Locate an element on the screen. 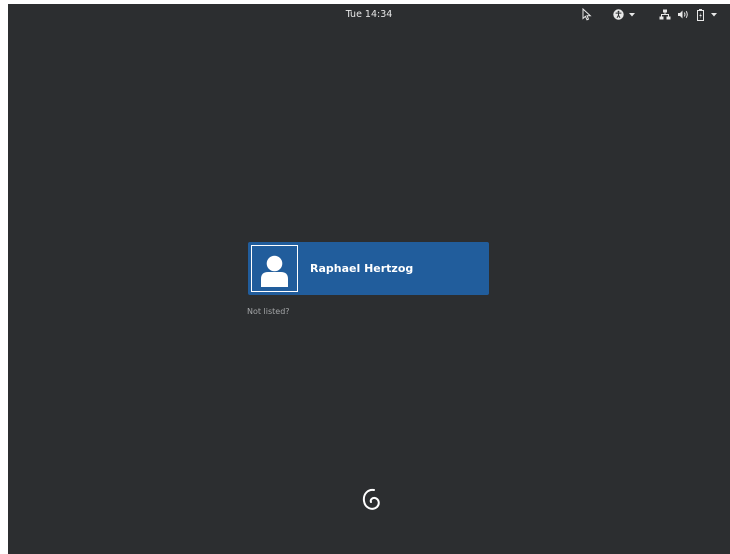 This screenshot has width=730, height=554. avatar is located at coordinates (274, 268).